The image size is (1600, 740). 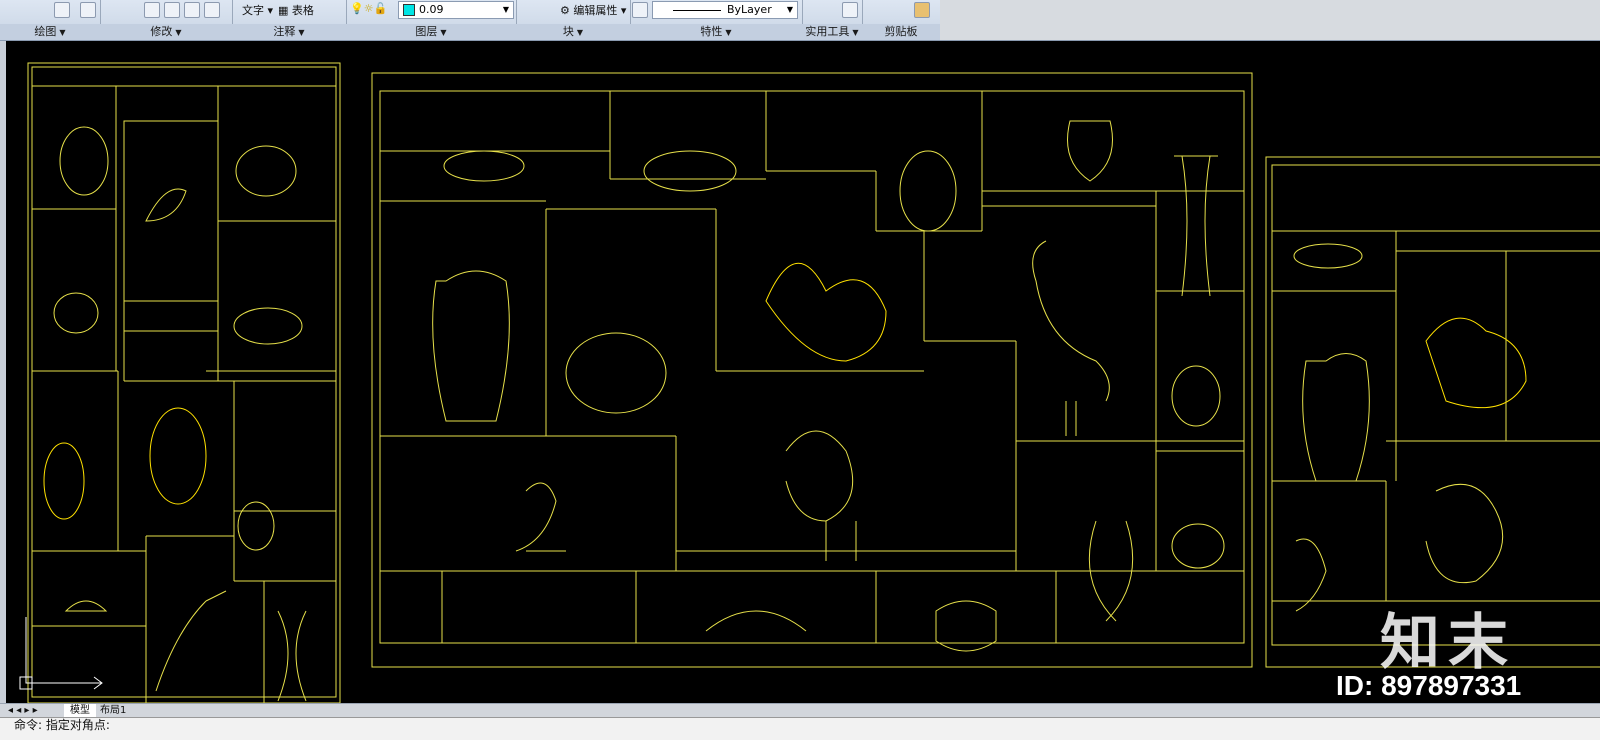 What do you see at coordinates (113, 711) in the screenshot?
I see `tab-layout1: 布局1` at bounding box center [113, 711].